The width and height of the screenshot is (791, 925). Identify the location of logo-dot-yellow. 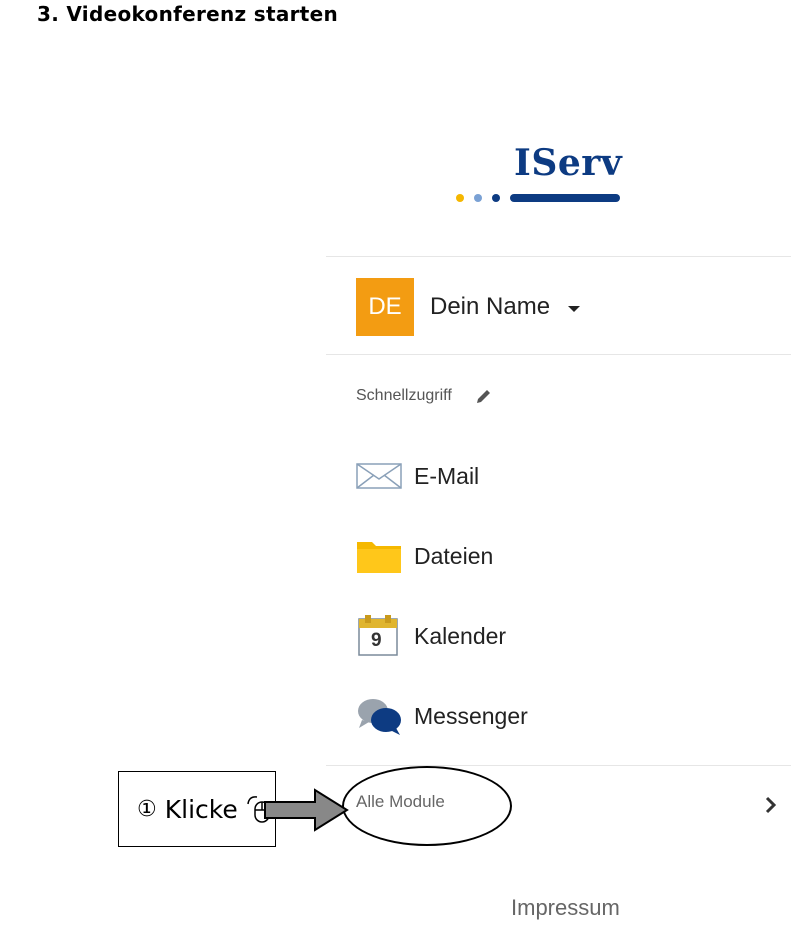
(460, 198).